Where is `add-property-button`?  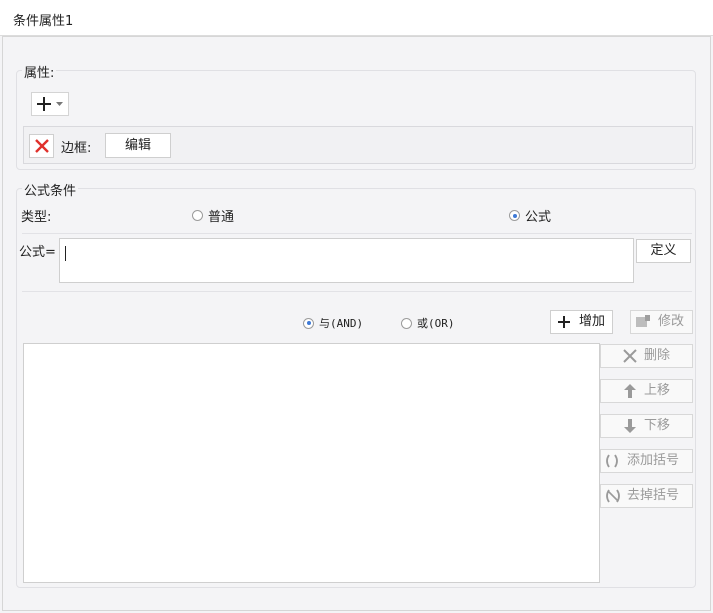 add-property-button is located at coordinates (50, 104).